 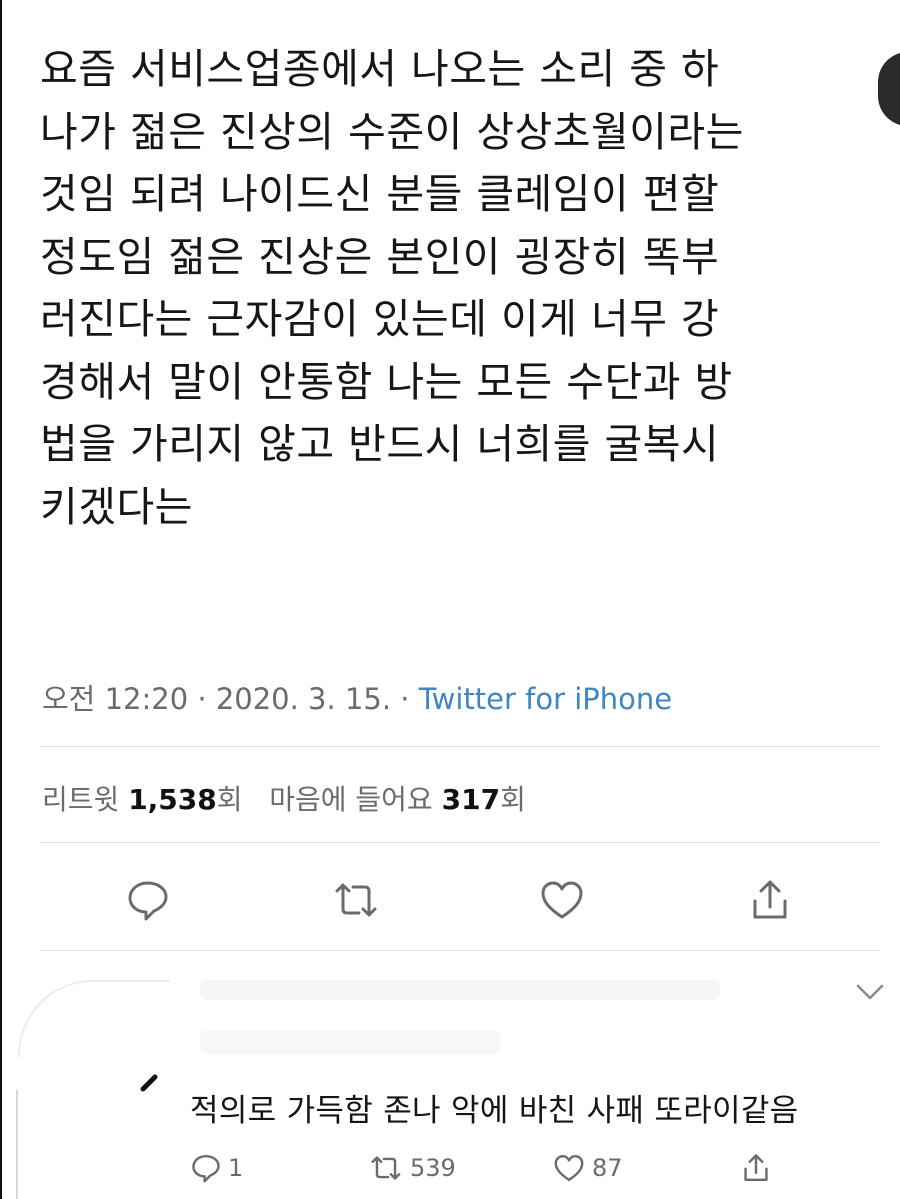 What do you see at coordinates (380, 444) in the screenshot?
I see `tweet-line: 법을 가리지 않고 반드시 너희를 굴복시` at bounding box center [380, 444].